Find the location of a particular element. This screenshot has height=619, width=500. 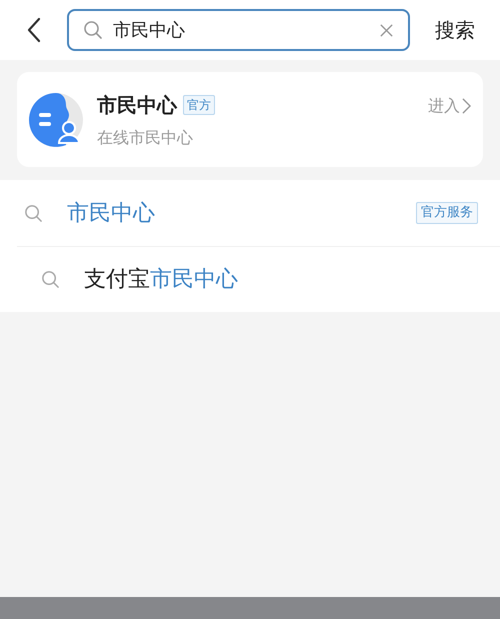

suggestion-item: 支付宝市民中心 is located at coordinates (258, 279).